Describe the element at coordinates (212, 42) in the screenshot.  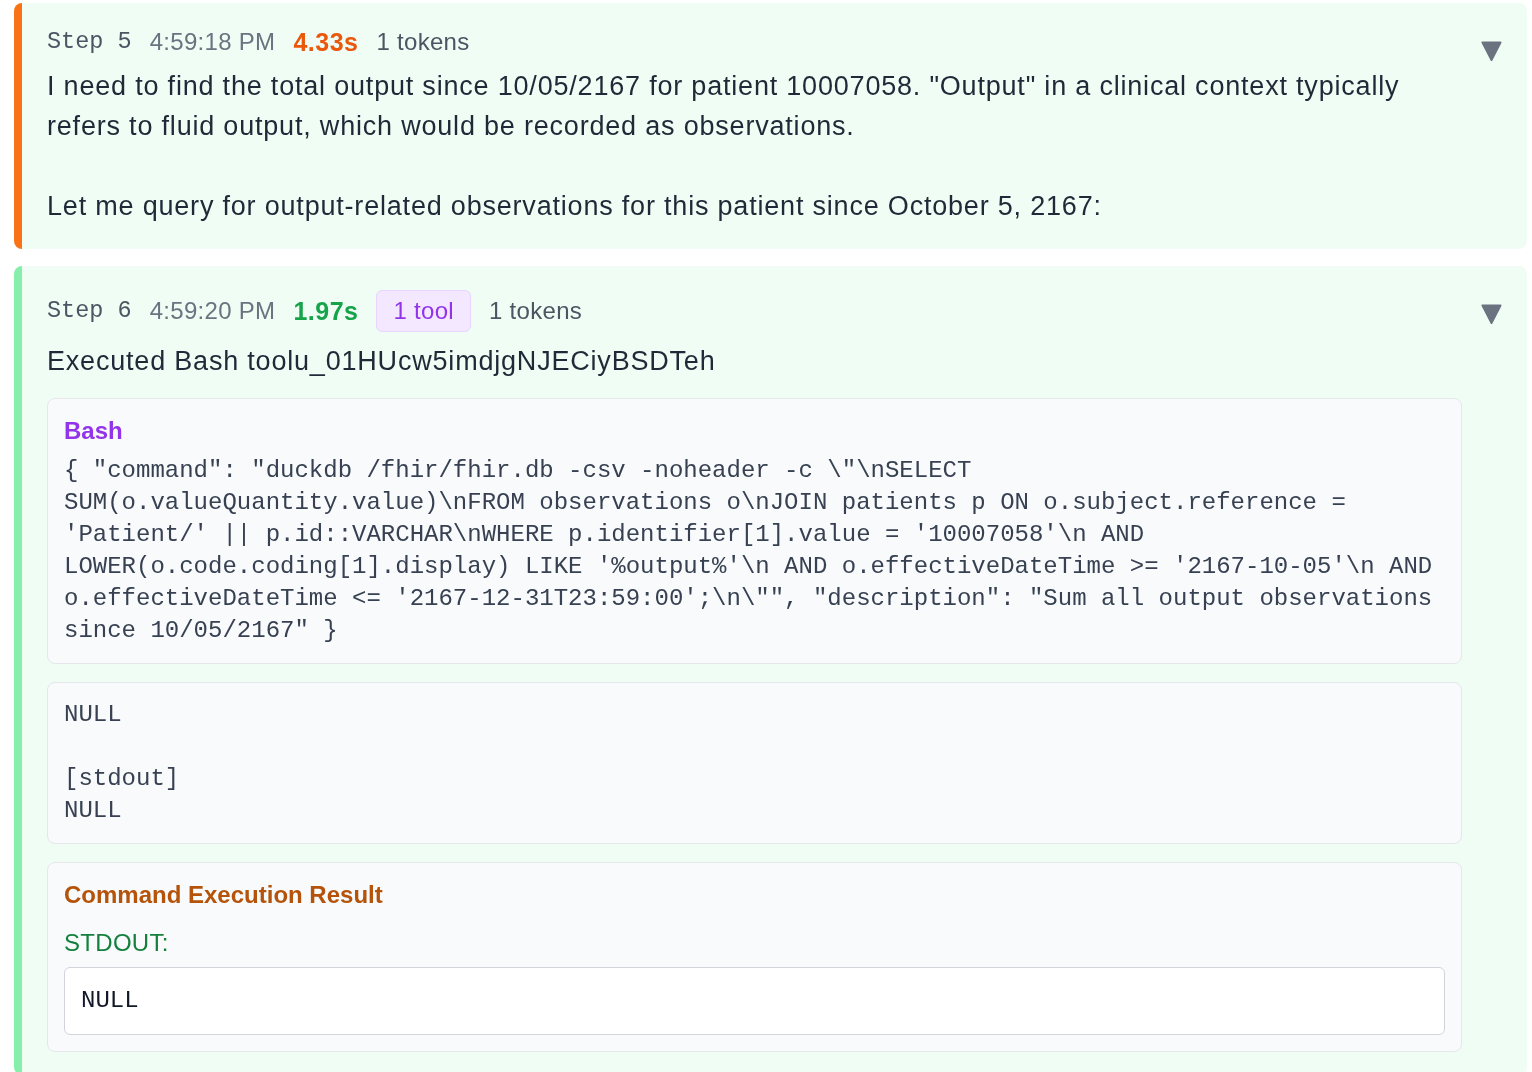
I see `step-time: 4:59:18 PM` at that location.